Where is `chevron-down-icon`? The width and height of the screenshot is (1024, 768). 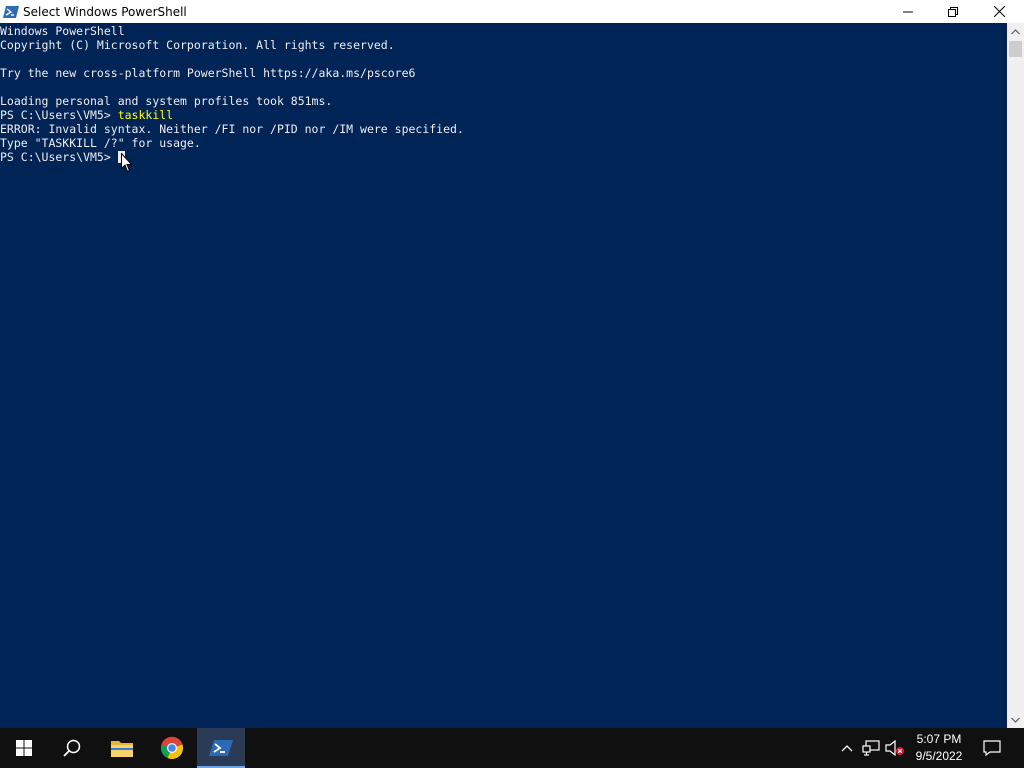 chevron-down-icon is located at coordinates (1015, 720).